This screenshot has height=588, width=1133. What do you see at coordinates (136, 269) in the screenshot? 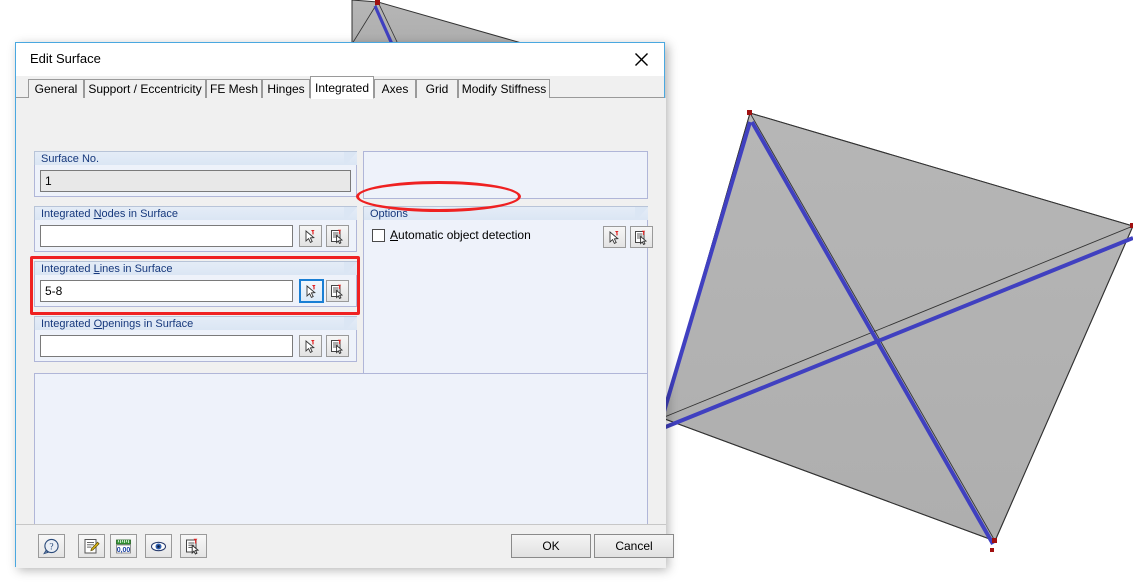
I see `label-part: ines in Surface` at bounding box center [136, 269].